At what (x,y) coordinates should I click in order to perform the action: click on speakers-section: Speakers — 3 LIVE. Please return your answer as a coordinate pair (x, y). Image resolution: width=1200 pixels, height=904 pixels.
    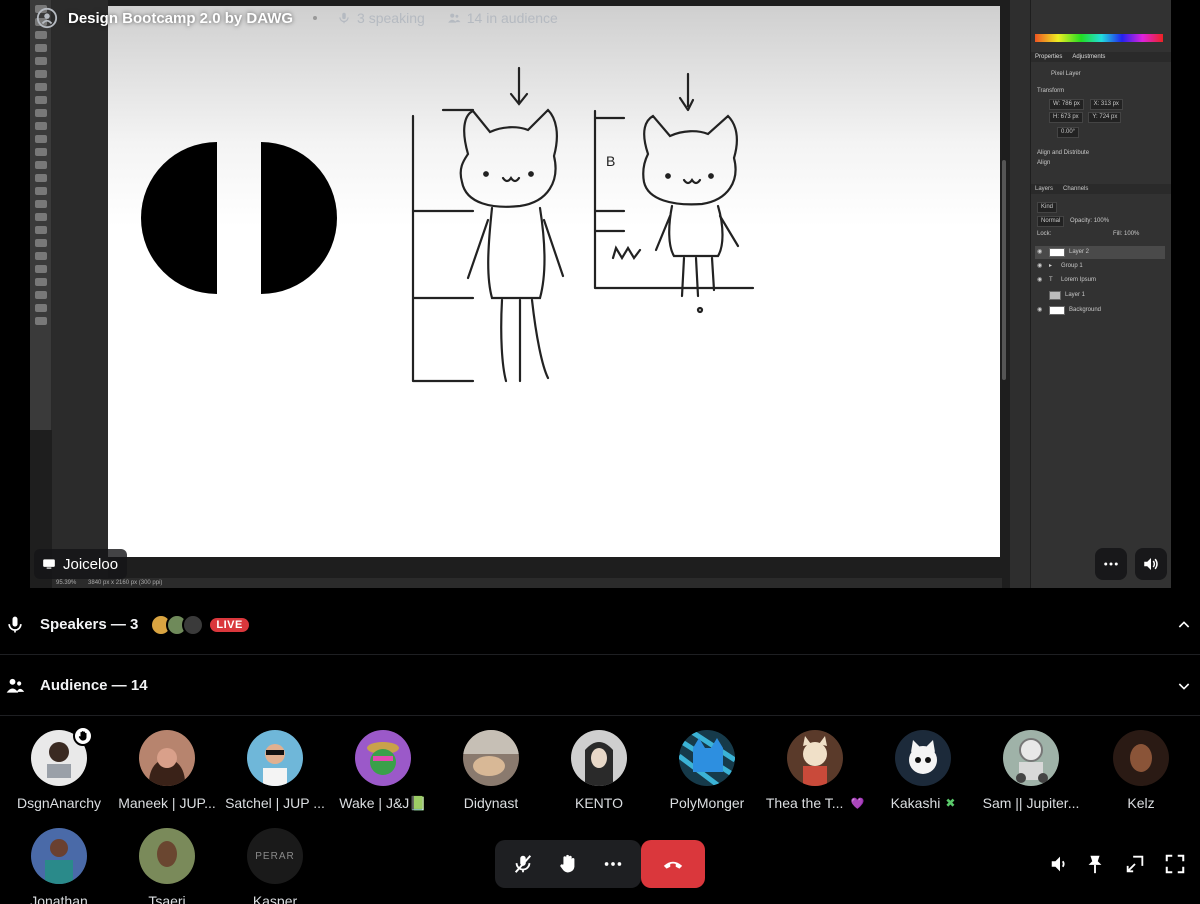
    Looking at the image, I should click on (600, 625).